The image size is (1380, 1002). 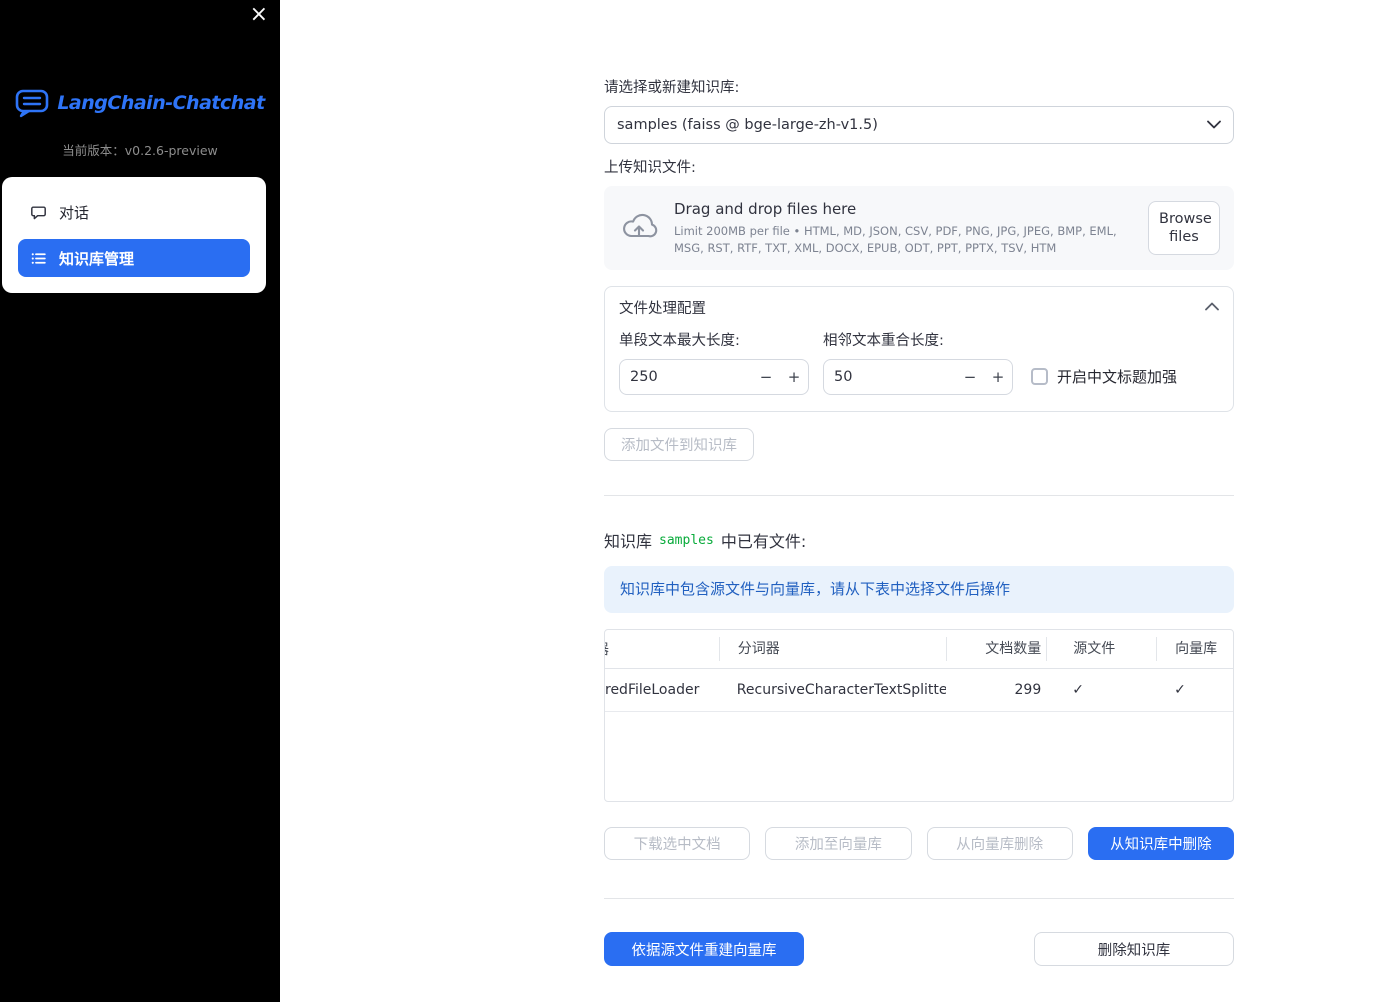 I want to click on logo-text: LangChain-Chatchat, so click(x=161, y=103).